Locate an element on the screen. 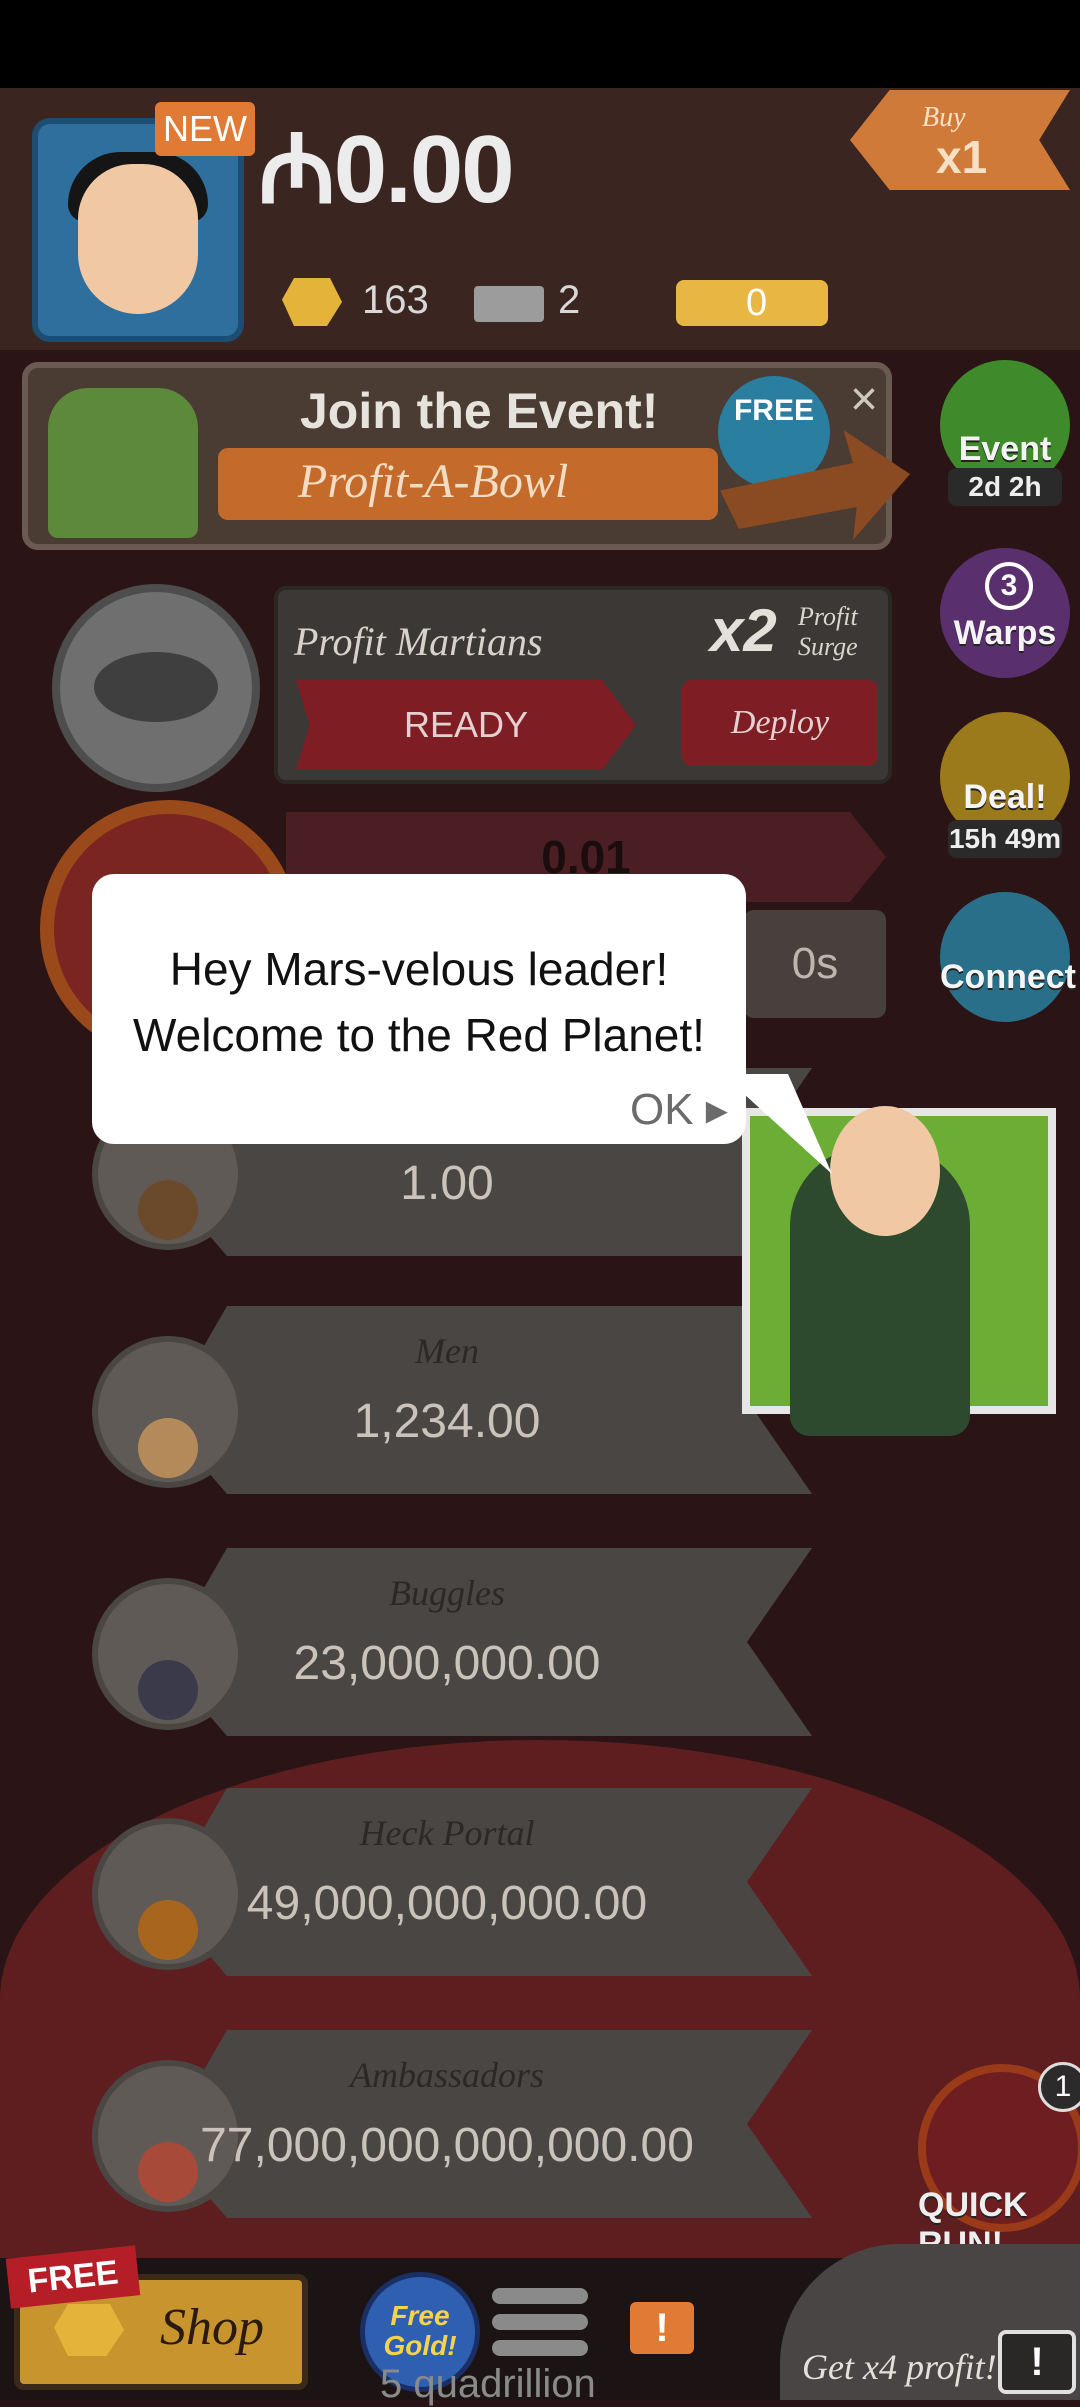 This screenshot has width=1080, height=2407. deal-badge-button: Deal! 15h 49m is located at coordinates (1005, 785).